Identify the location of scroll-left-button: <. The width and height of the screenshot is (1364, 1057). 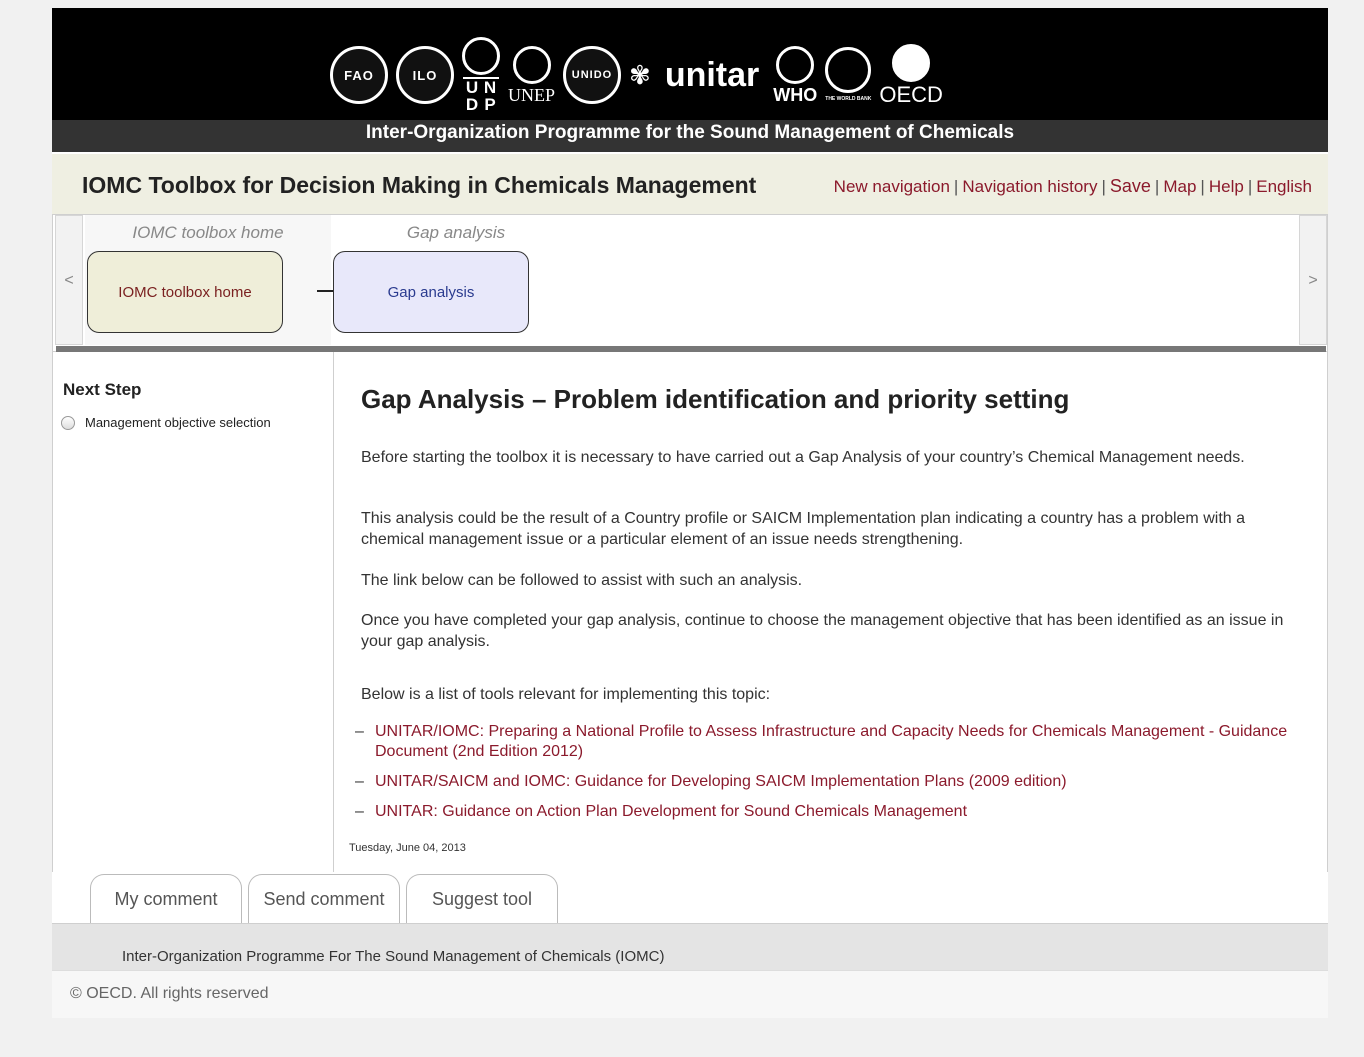
(69, 280).